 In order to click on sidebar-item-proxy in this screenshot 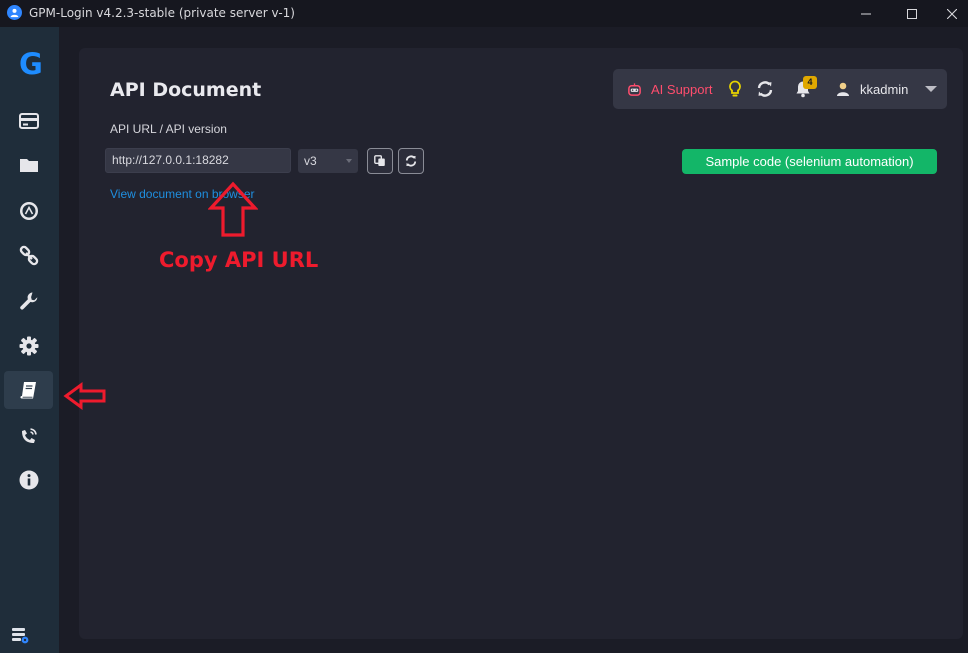, I will do `click(28, 256)`.